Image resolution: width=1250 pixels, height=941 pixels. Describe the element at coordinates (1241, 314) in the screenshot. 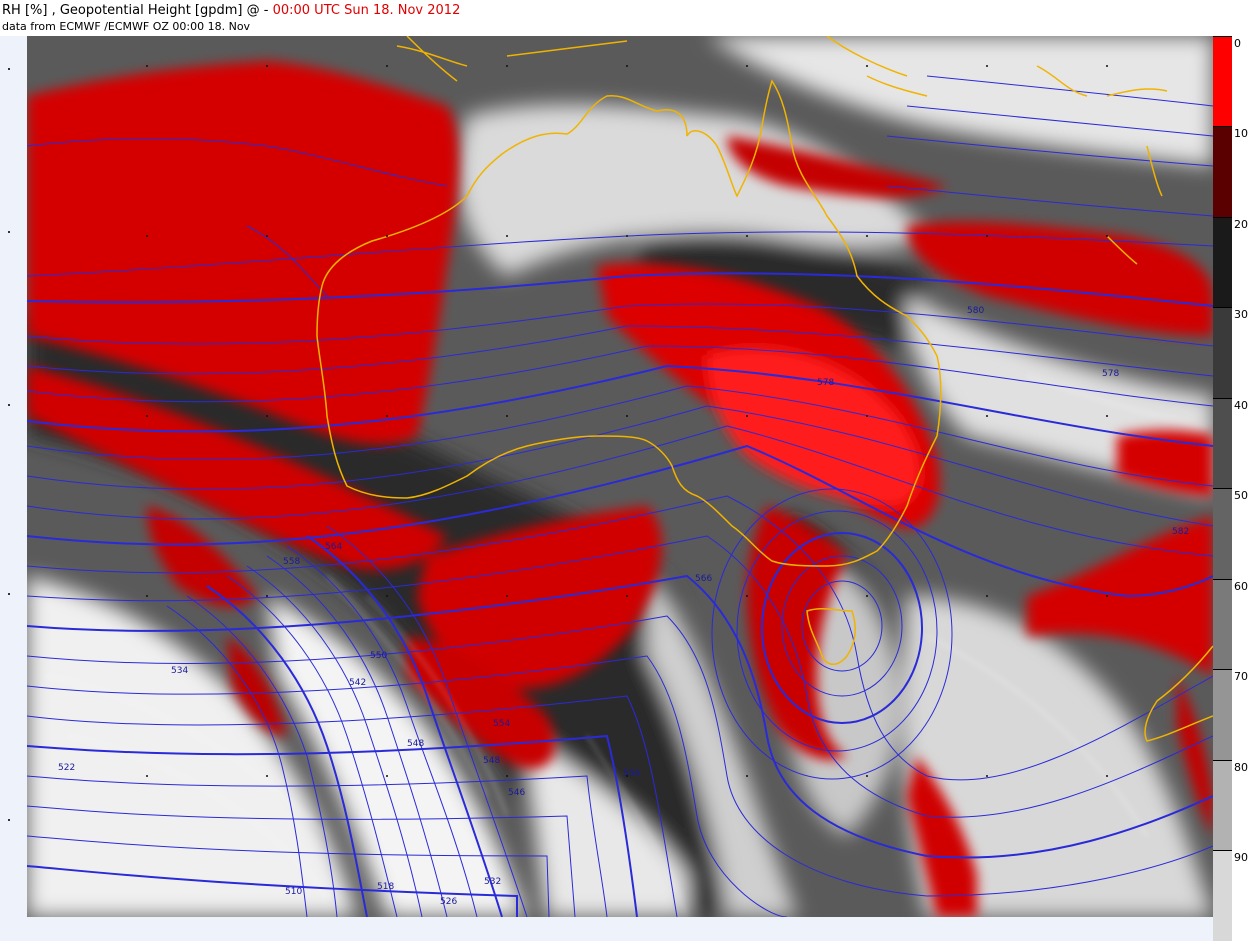

I see `colorbar-label: 30` at that location.